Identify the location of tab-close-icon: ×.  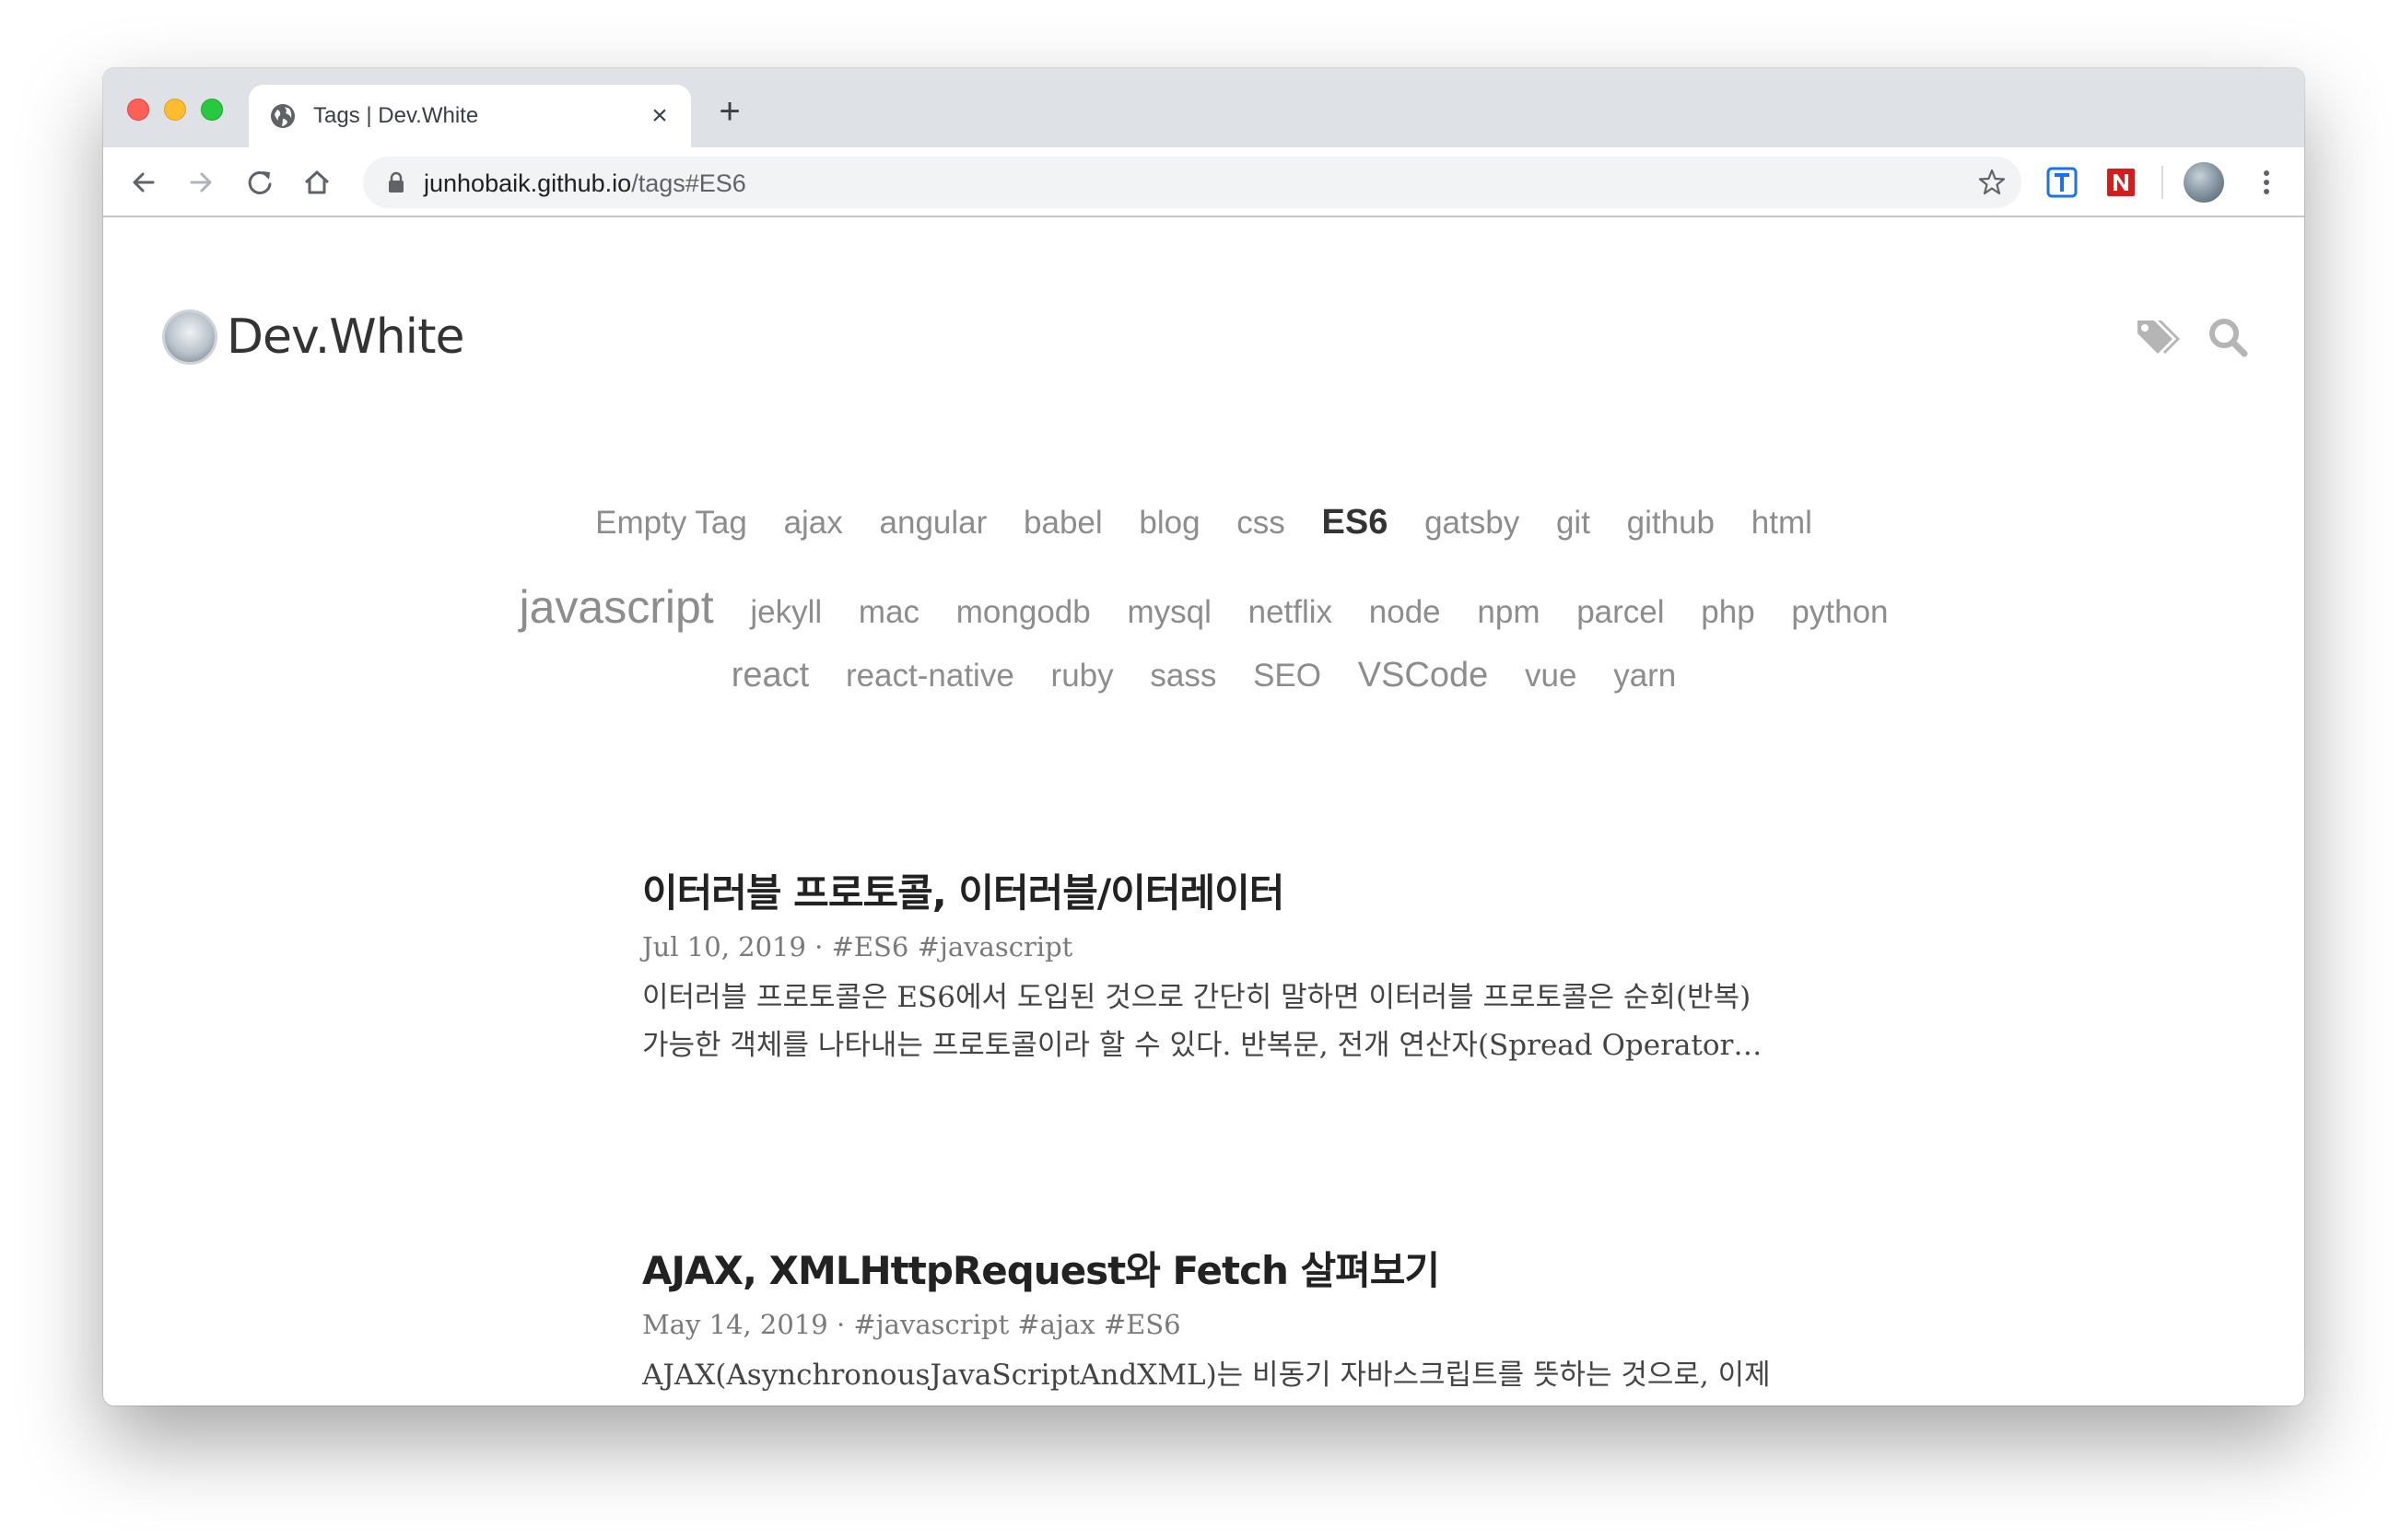
(659, 116).